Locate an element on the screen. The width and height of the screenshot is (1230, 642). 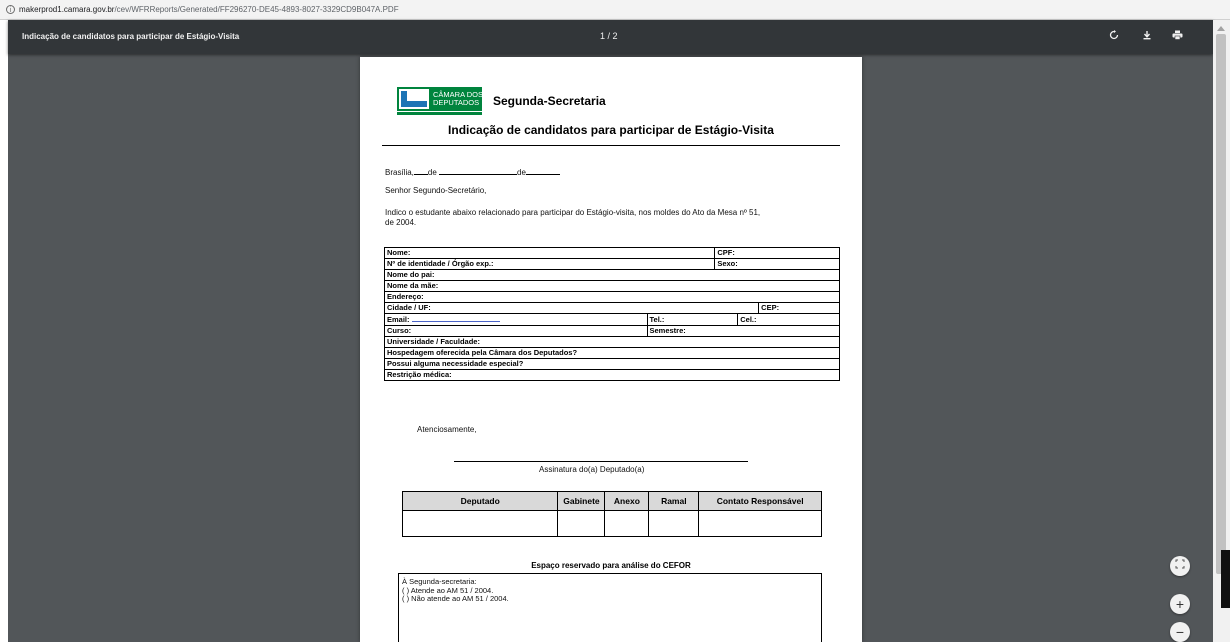
rotate-icon is located at coordinates (1114, 35).